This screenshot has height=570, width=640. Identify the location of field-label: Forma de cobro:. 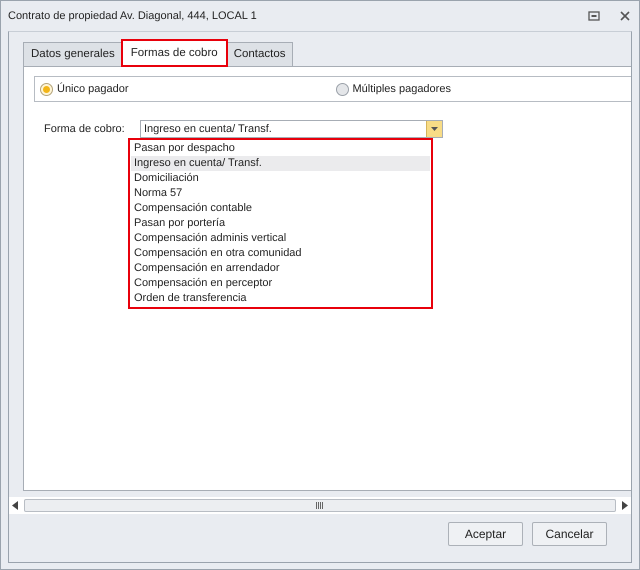
(85, 129).